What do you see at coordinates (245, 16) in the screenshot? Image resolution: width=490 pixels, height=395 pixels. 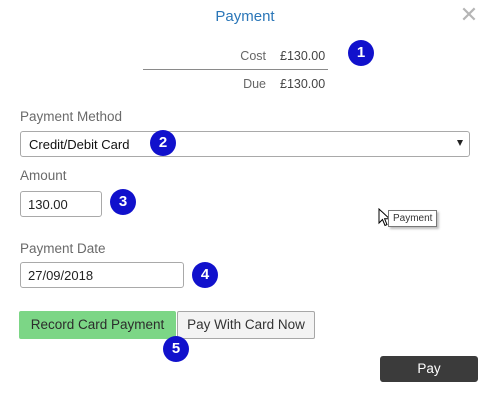 I see `dialog-title: Payment` at bounding box center [245, 16].